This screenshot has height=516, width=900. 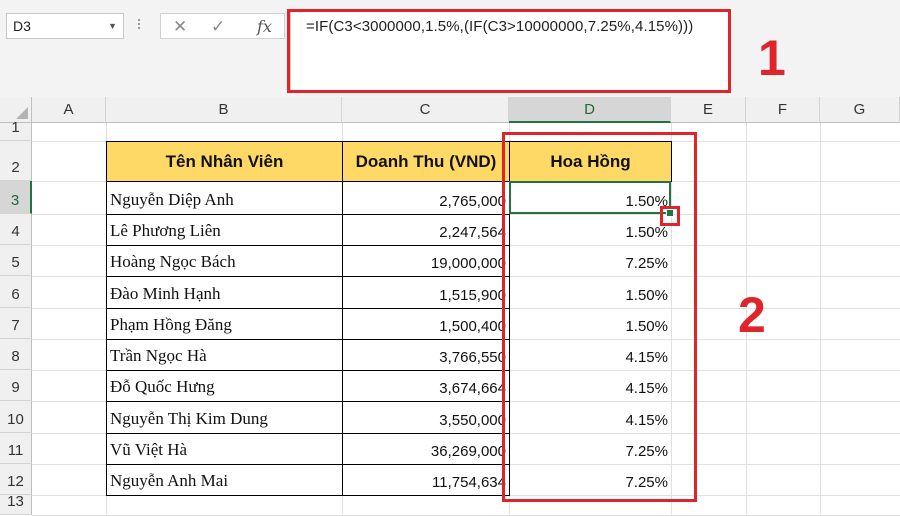 What do you see at coordinates (670, 216) in the screenshot?
I see `annotation-box-fill-handle` at bounding box center [670, 216].